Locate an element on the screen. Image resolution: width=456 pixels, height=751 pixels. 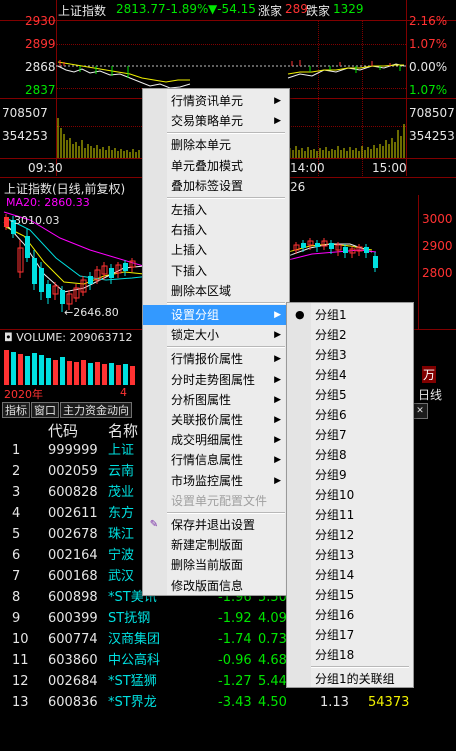
group-item: 分组6 is located at coordinates (350, 415).